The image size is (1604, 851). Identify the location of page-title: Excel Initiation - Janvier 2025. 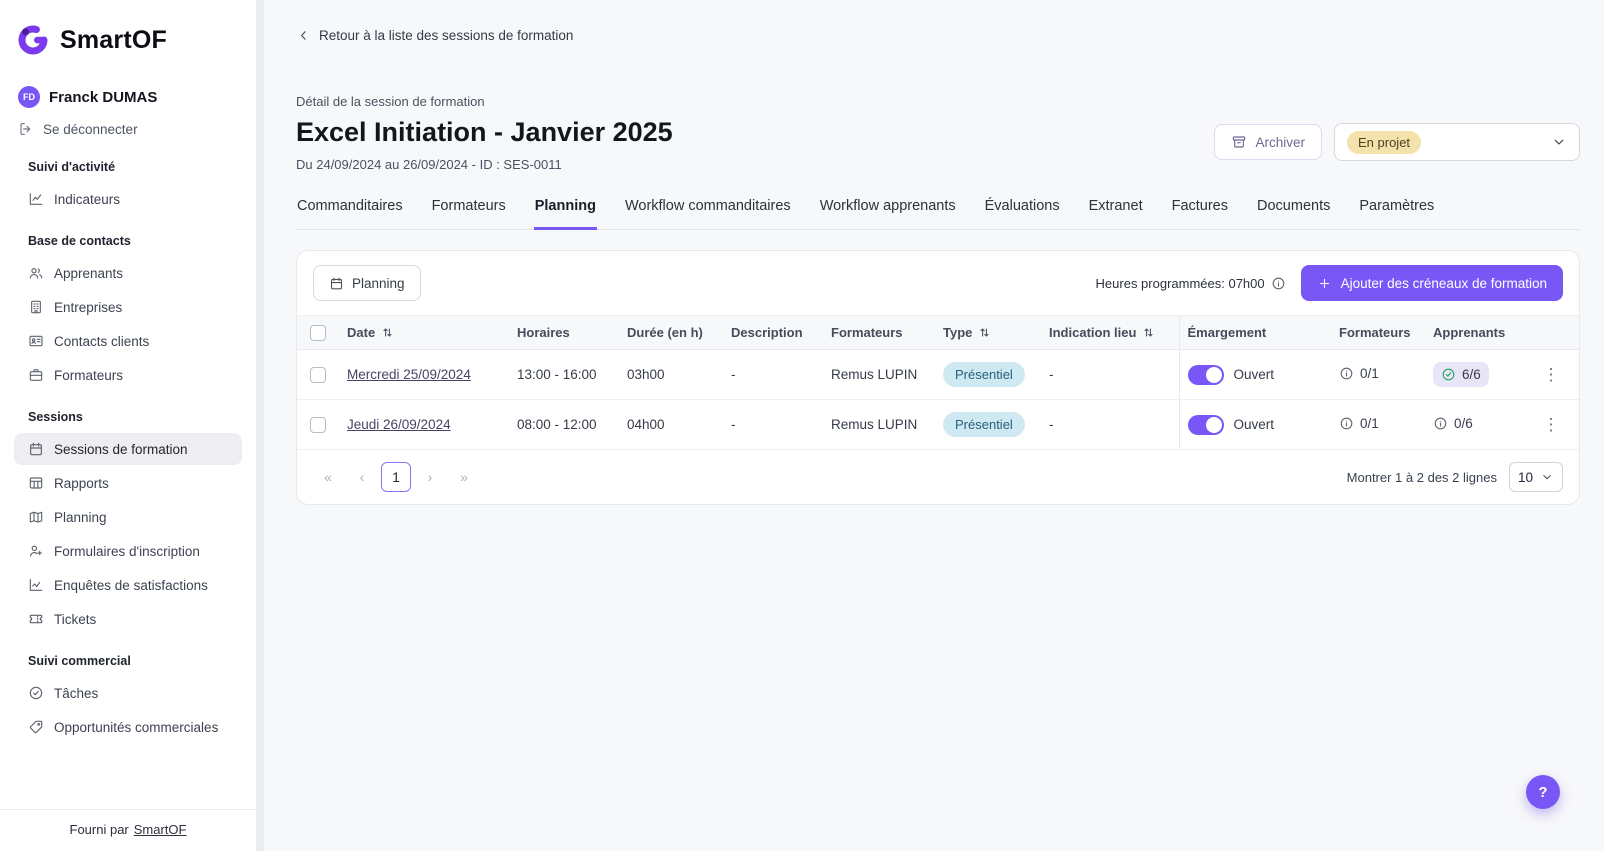
(484, 132).